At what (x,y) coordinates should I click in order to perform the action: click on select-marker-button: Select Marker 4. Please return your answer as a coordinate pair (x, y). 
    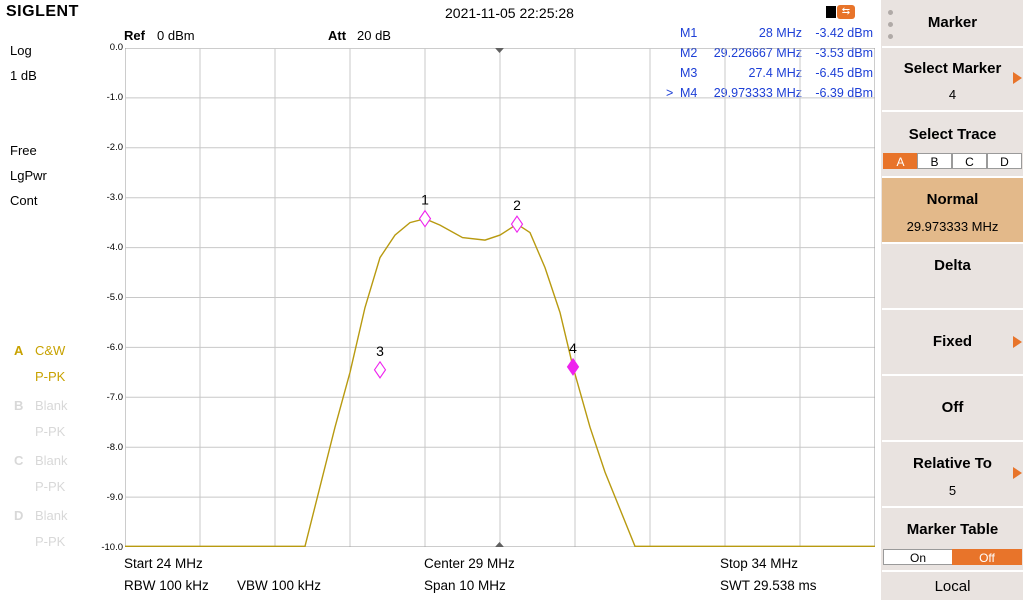
    Looking at the image, I should click on (952, 80).